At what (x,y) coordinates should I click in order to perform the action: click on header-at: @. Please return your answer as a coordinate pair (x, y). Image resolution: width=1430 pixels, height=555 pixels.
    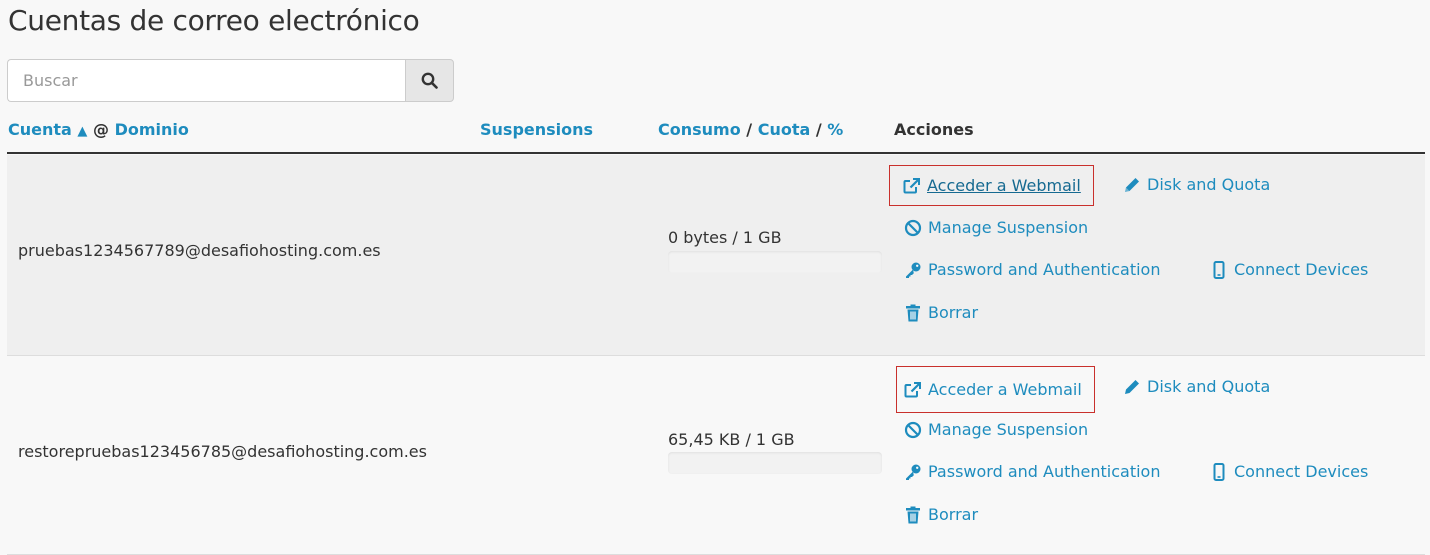
    Looking at the image, I should click on (101, 129).